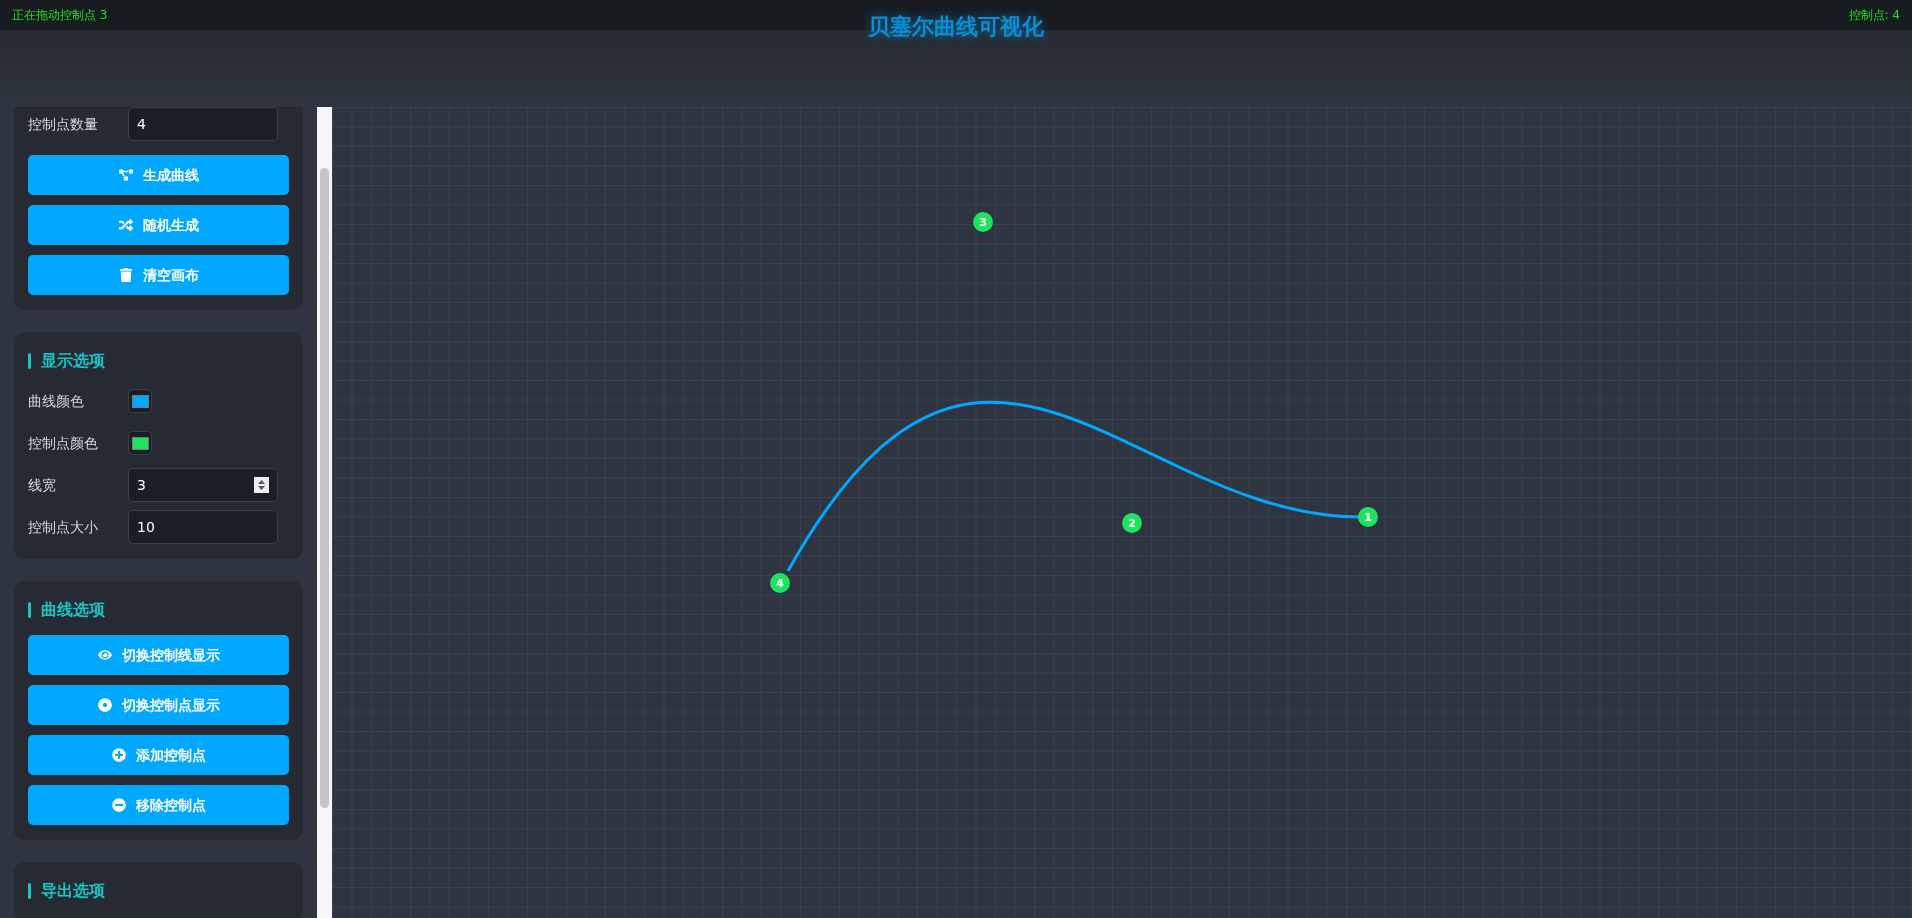 The image size is (1912, 918). I want to click on drag-status: 正在拖动控制点 3, so click(60, 15).